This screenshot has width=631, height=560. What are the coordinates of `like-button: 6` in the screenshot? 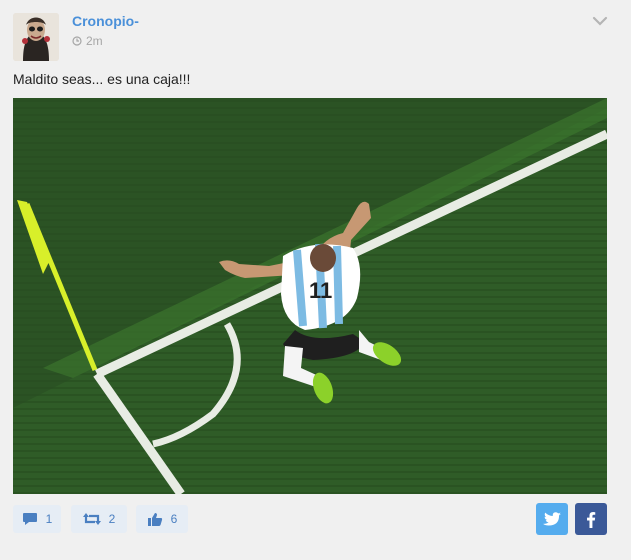 It's located at (162, 519).